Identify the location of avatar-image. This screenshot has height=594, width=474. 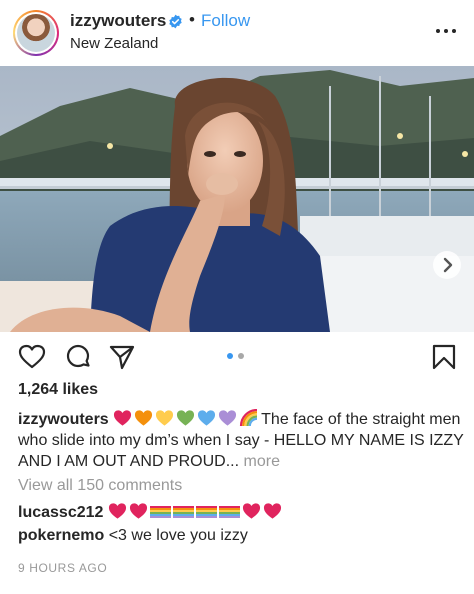
(36, 33).